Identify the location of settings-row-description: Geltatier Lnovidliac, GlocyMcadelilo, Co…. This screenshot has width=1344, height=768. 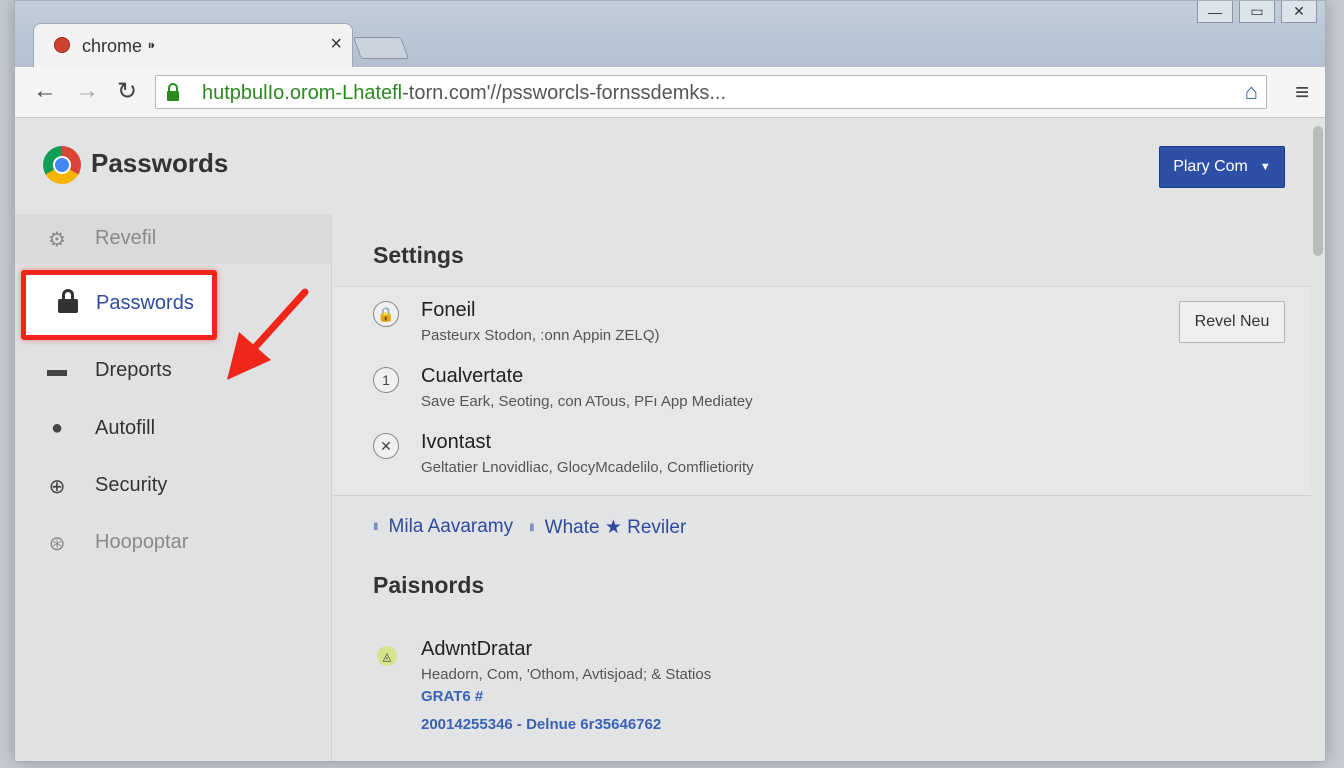
(587, 467).